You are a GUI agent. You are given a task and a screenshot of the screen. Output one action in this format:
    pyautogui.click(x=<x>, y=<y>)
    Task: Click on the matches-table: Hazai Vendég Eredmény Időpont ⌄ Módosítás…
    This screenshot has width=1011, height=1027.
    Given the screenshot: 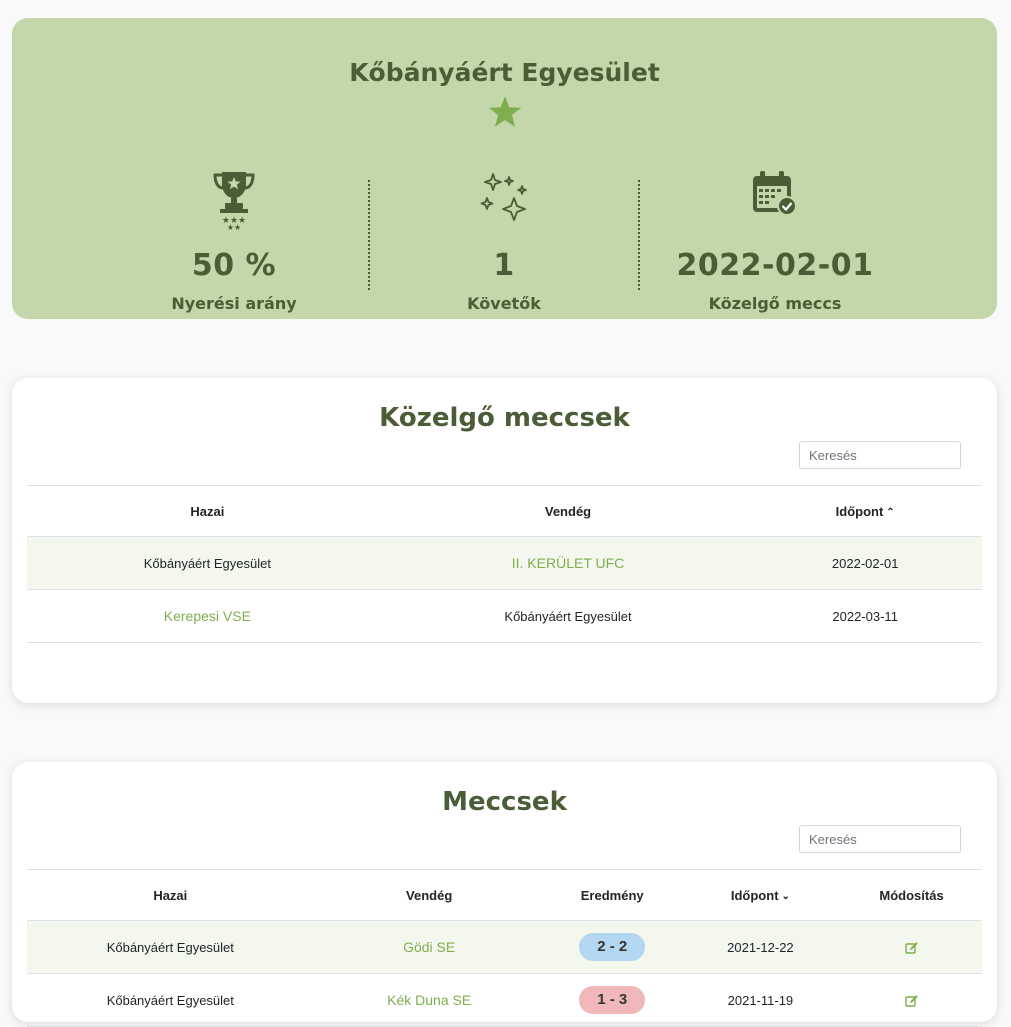 What is the action you would take?
    pyautogui.click(x=504, y=948)
    